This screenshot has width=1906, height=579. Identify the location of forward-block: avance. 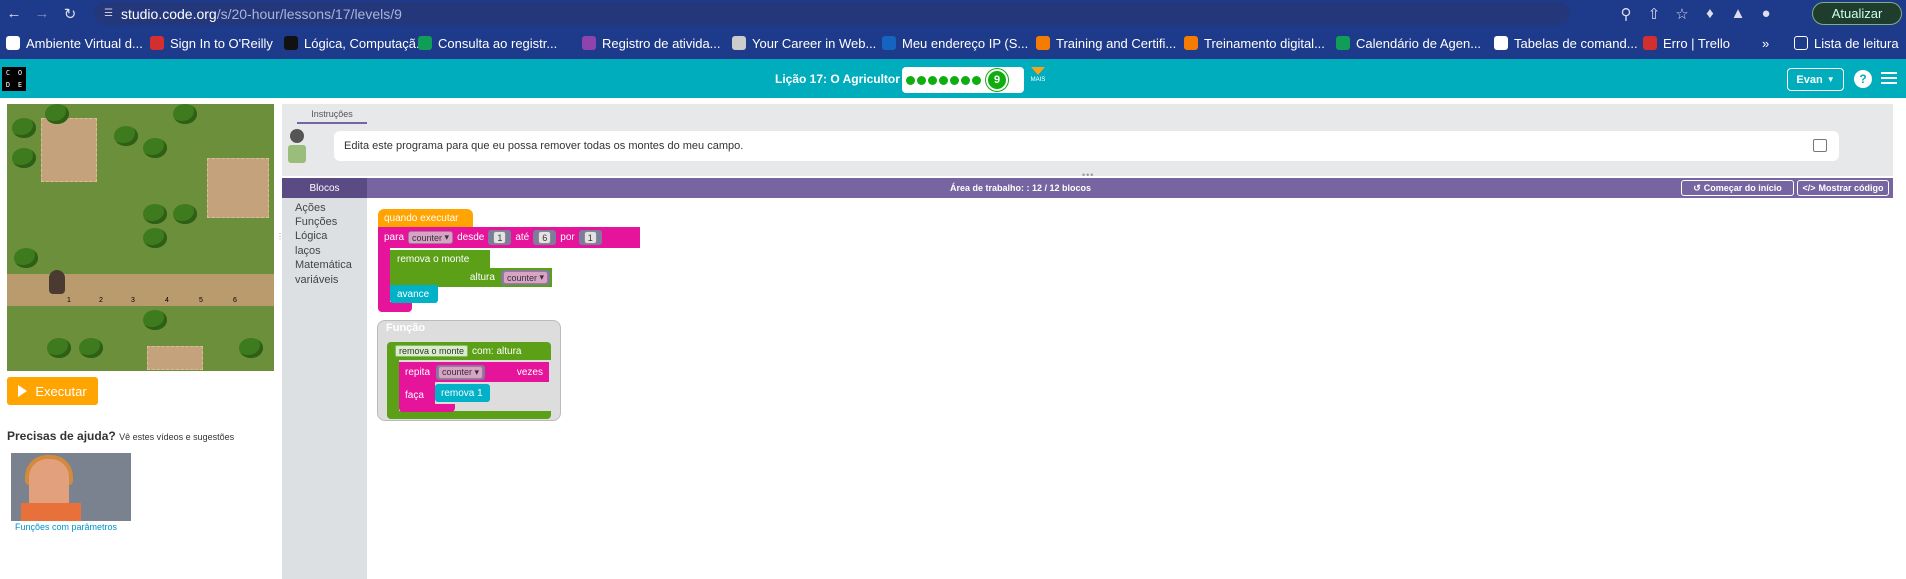
(414, 294).